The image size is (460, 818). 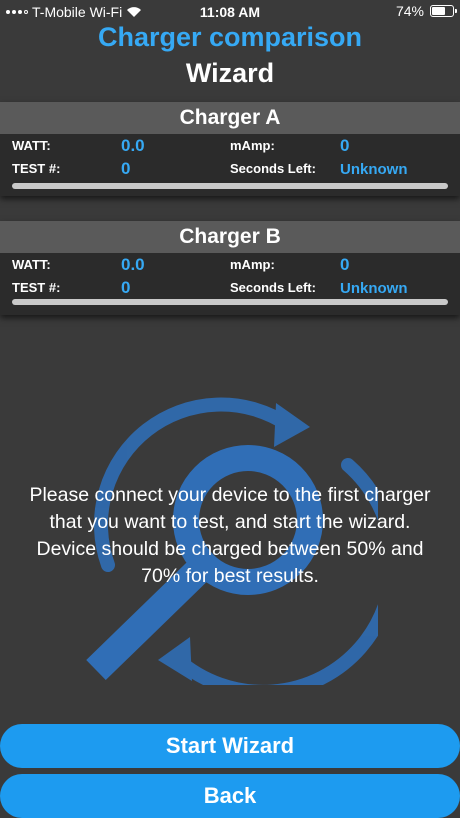 What do you see at coordinates (426, 11) in the screenshot?
I see `battery-group: 74%` at bounding box center [426, 11].